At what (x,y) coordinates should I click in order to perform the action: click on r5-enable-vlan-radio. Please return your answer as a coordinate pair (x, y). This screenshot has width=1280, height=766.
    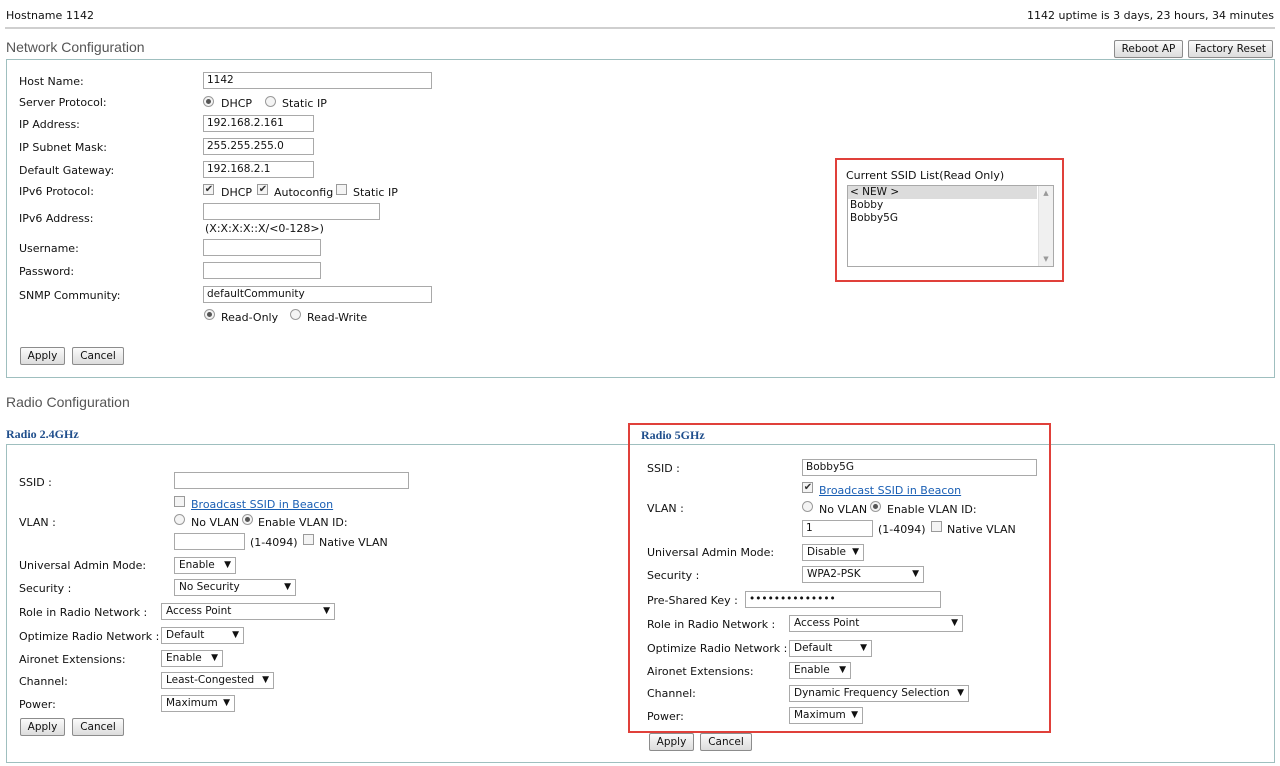
    Looking at the image, I should click on (875, 506).